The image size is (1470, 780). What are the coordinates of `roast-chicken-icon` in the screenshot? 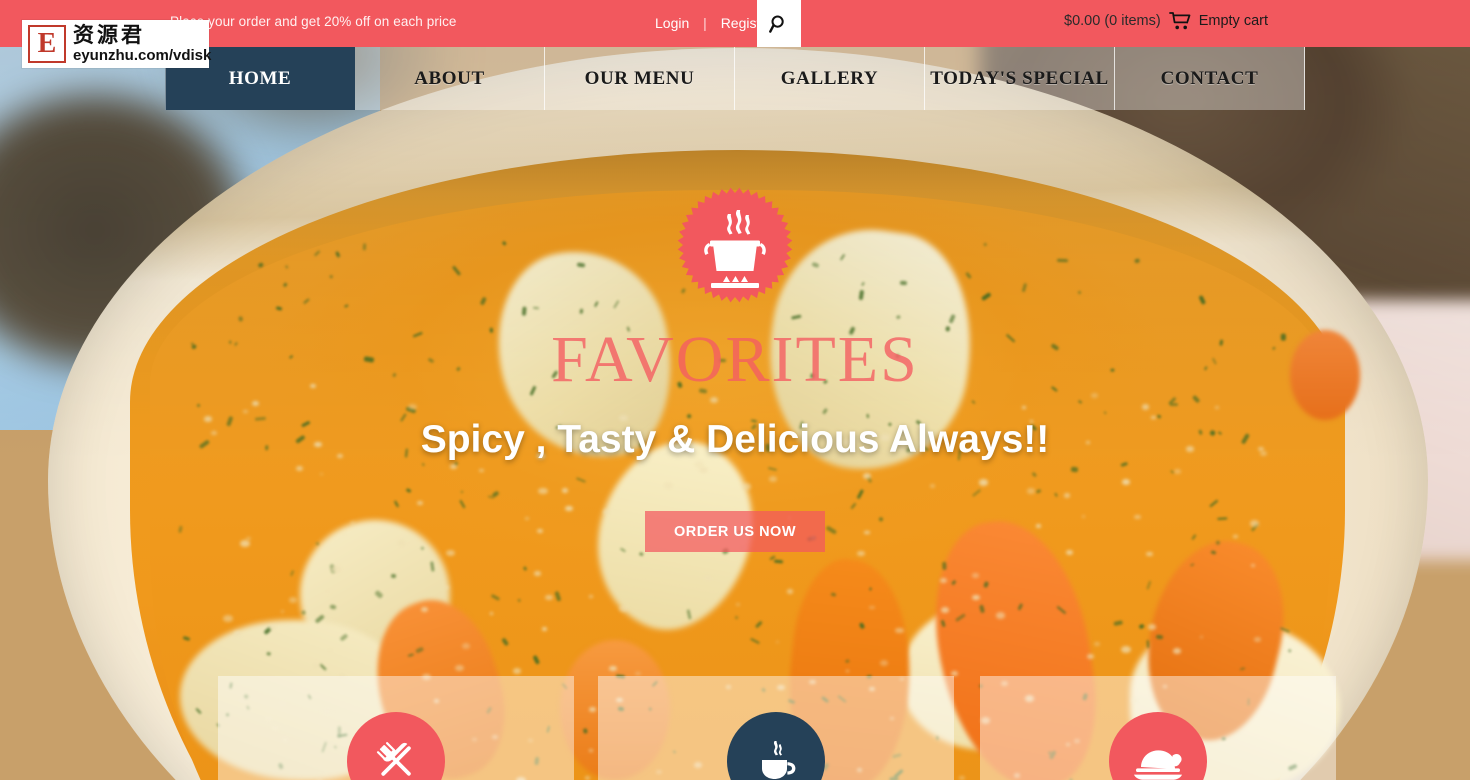 It's located at (1158, 746).